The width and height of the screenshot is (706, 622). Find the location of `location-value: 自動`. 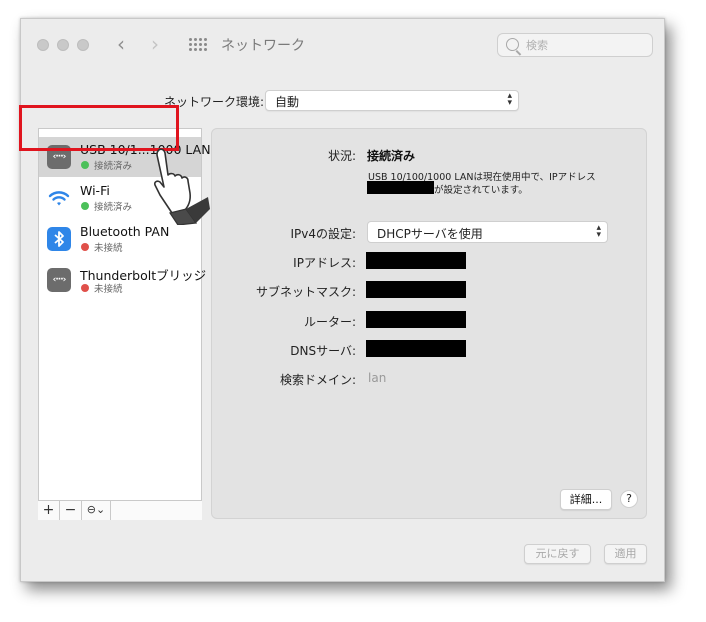

location-value: 自動 is located at coordinates (287, 102).